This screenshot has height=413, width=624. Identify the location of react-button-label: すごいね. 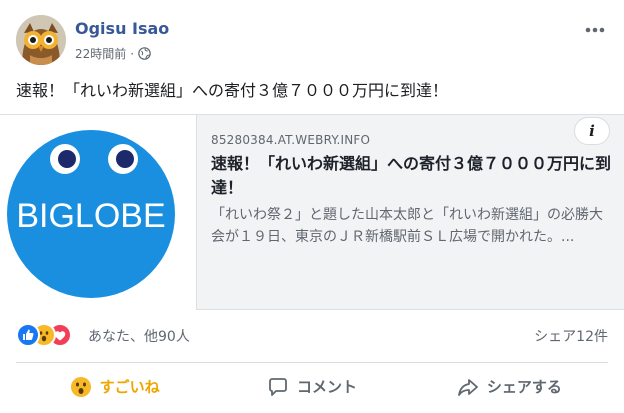
(129, 387).